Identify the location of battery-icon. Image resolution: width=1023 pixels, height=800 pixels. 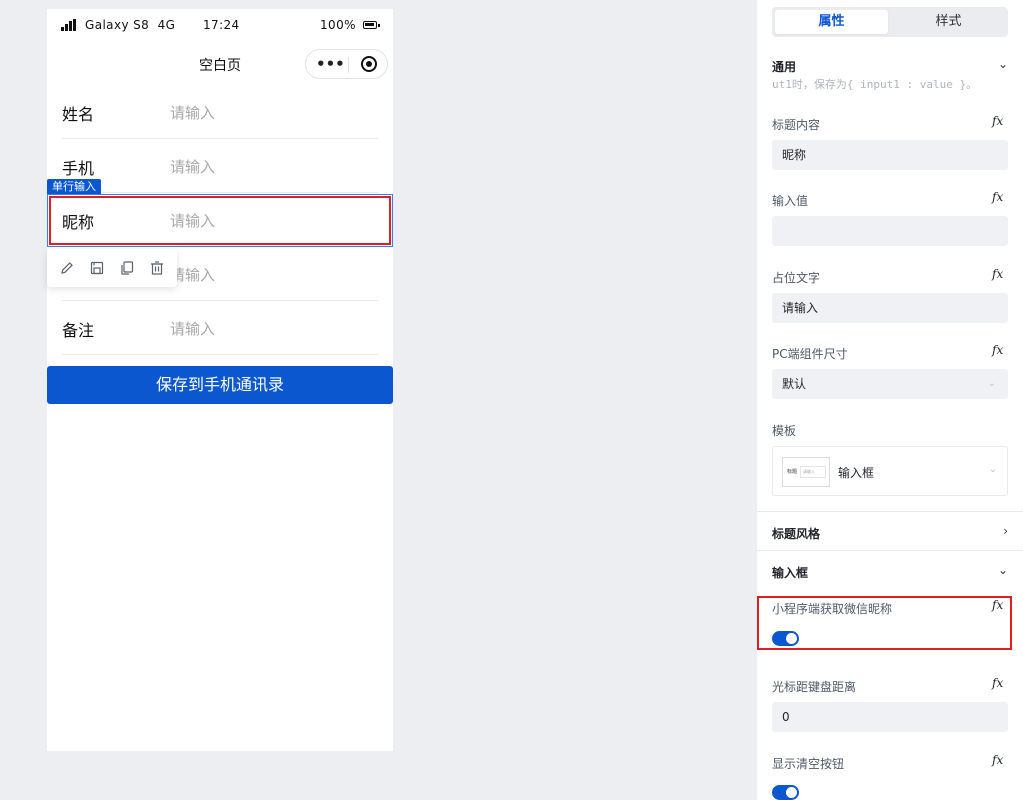
(371, 25).